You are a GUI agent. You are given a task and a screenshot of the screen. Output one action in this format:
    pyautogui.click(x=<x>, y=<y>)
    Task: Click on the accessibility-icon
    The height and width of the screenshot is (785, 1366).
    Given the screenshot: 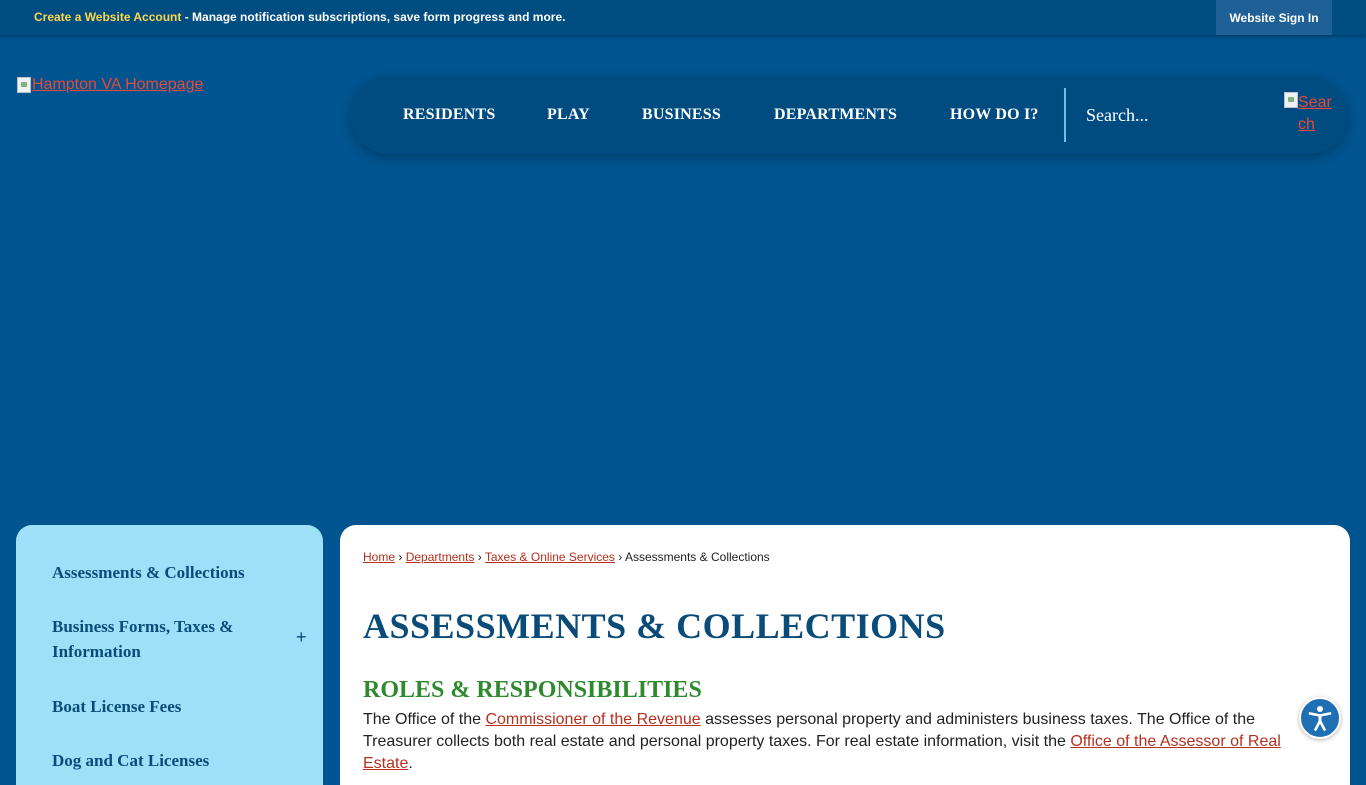 What is the action you would take?
    pyautogui.click(x=1320, y=718)
    